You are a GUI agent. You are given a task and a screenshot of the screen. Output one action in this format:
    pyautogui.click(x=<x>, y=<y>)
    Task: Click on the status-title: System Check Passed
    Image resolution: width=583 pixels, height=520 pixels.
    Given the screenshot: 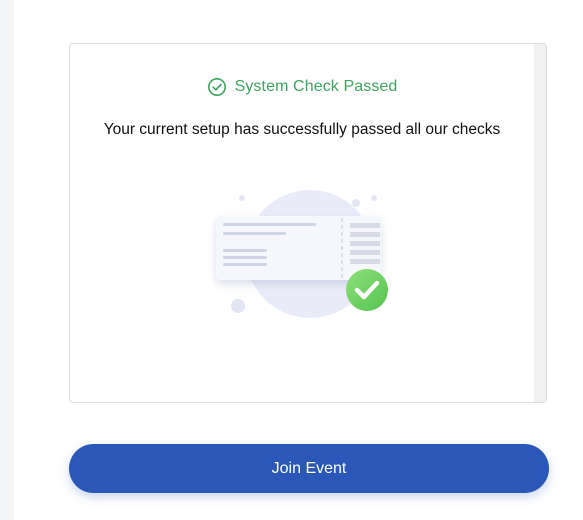 What is the action you would take?
    pyautogui.click(x=316, y=86)
    